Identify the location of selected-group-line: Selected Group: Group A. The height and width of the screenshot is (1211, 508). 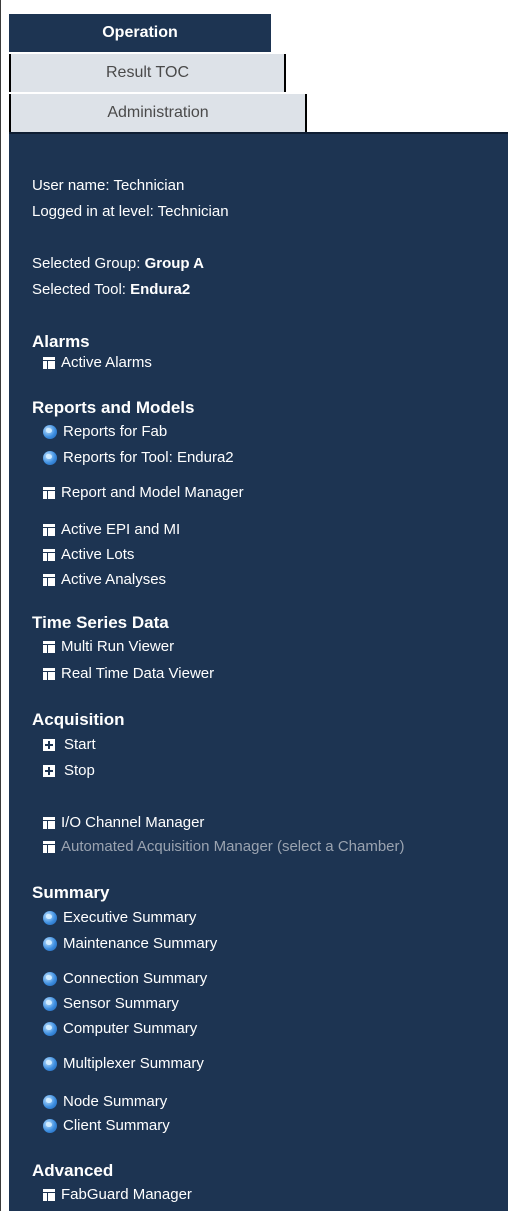
(118, 263).